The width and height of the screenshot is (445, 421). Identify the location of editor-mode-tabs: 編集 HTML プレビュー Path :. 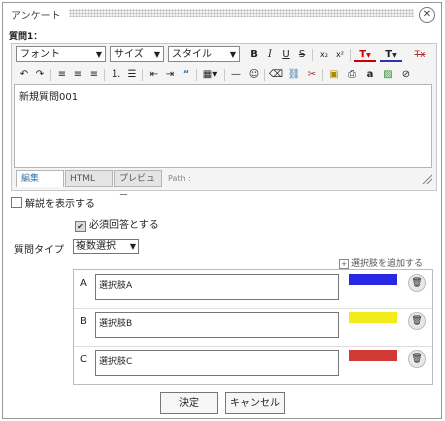
(224, 185).